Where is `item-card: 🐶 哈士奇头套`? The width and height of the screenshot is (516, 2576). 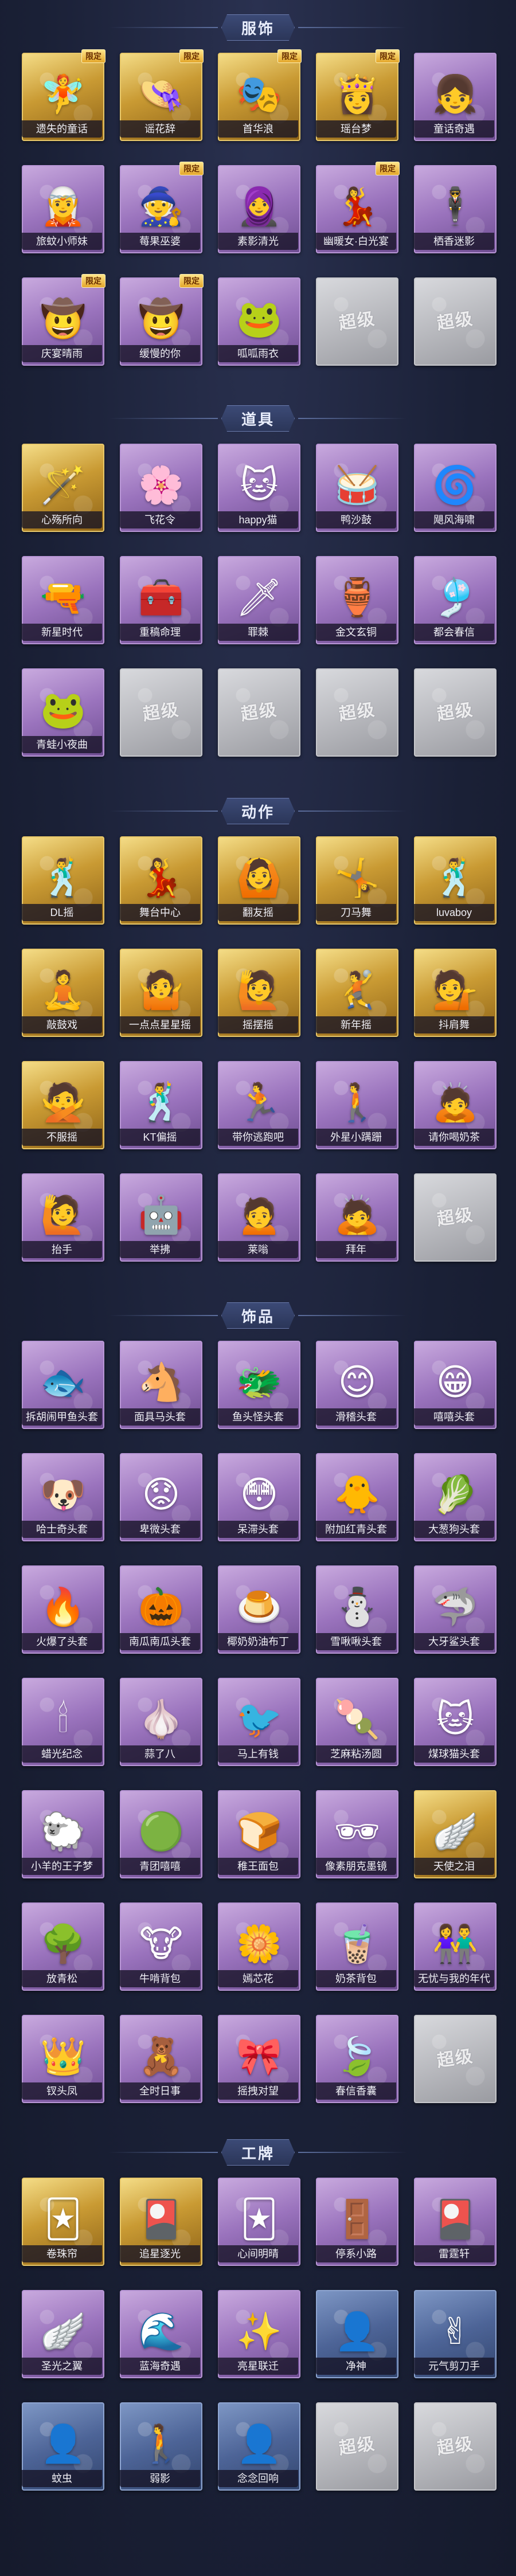
item-card: 🐶 哈士奇头套 is located at coordinates (61, 1503).